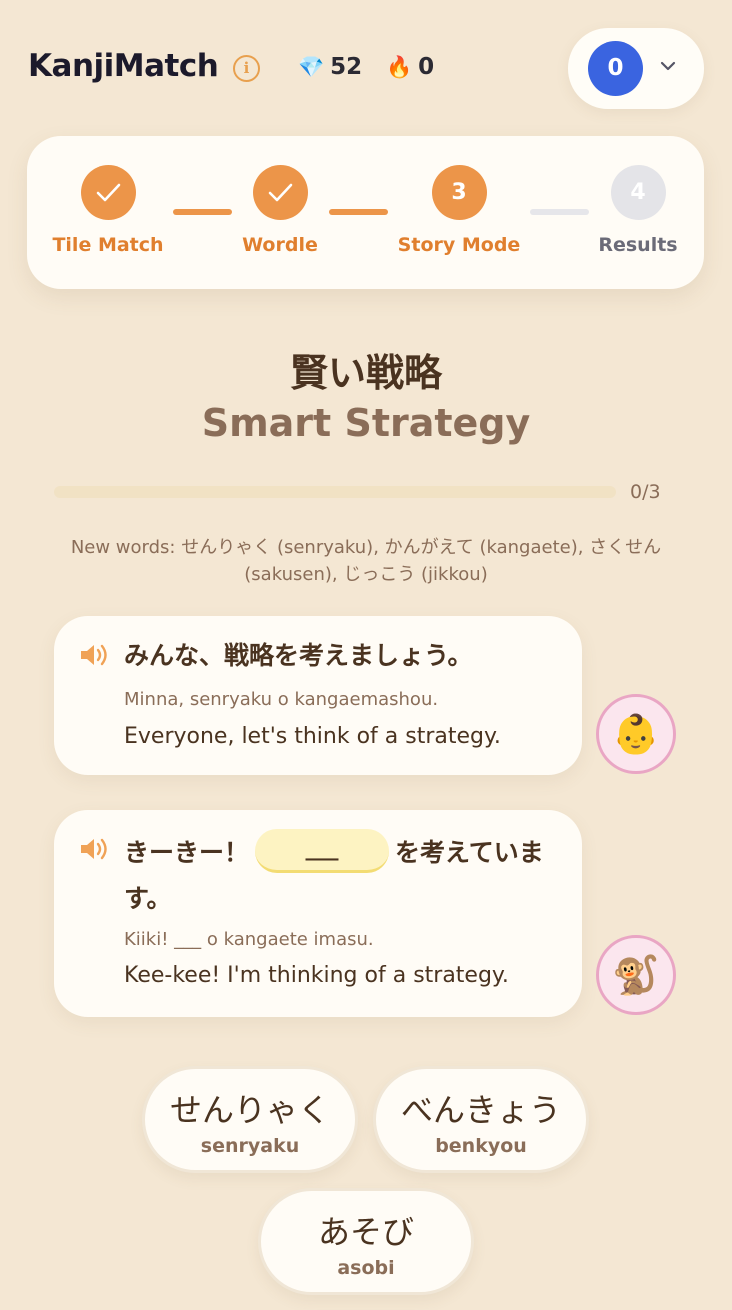 The image size is (732, 1310). Describe the element at coordinates (638, 245) in the screenshot. I see `step-label: Results` at that location.